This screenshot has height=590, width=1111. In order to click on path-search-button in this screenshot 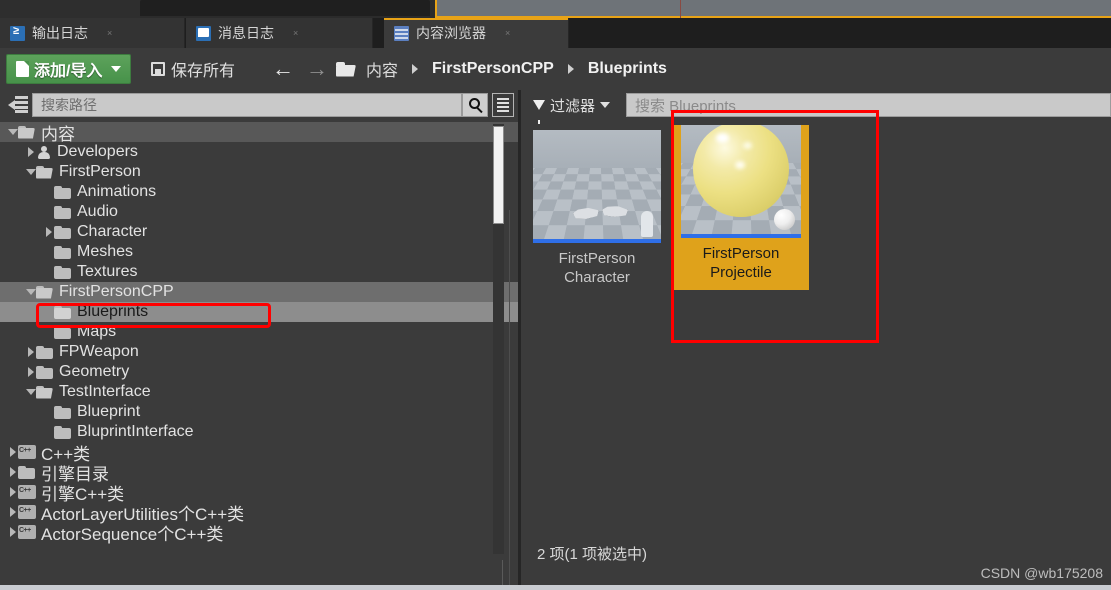, I will do `click(475, 105)`.